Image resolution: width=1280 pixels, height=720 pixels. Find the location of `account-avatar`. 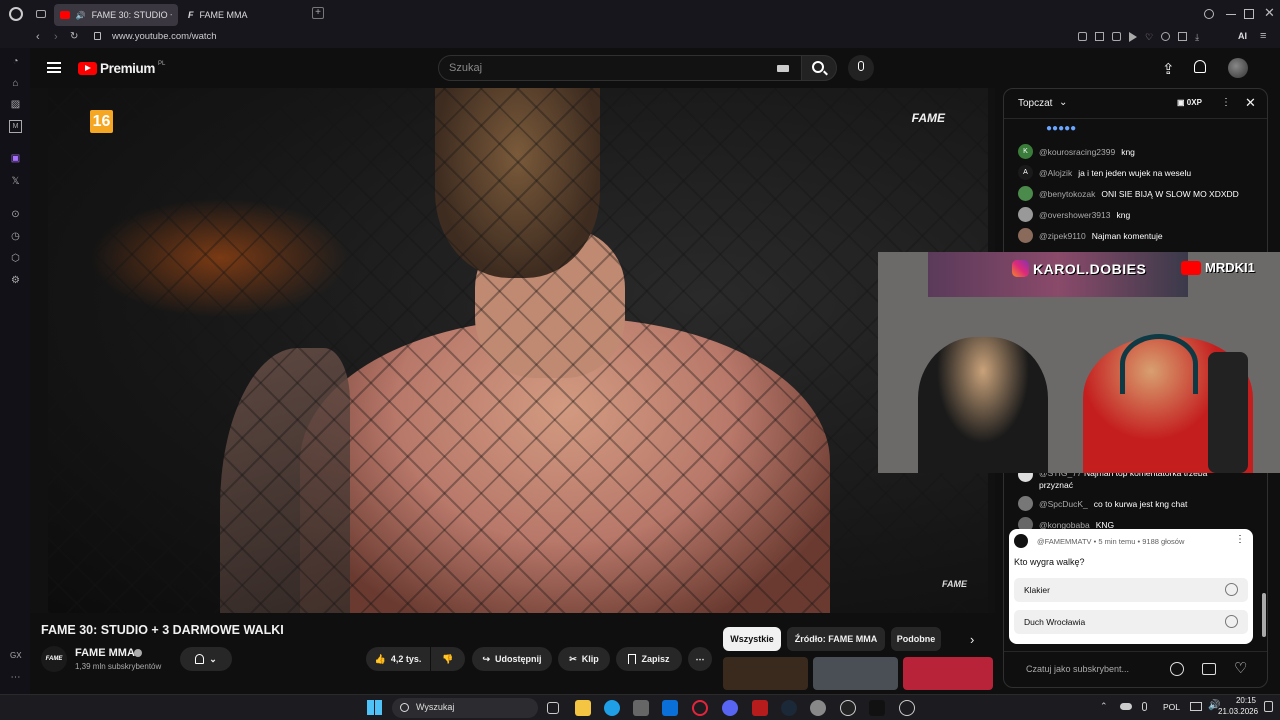

account-avatar is located at coordinates (1238, 68).